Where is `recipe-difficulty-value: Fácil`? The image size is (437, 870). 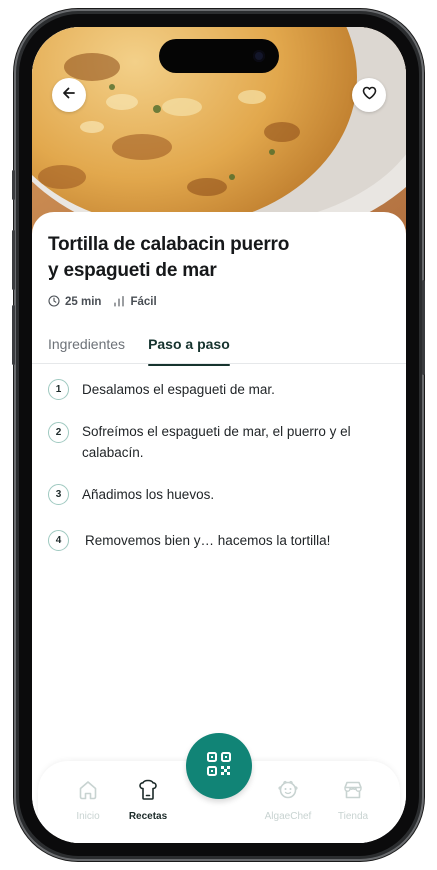
recipe-difficulty-value: Fácil is located at coordinates (143, 302).